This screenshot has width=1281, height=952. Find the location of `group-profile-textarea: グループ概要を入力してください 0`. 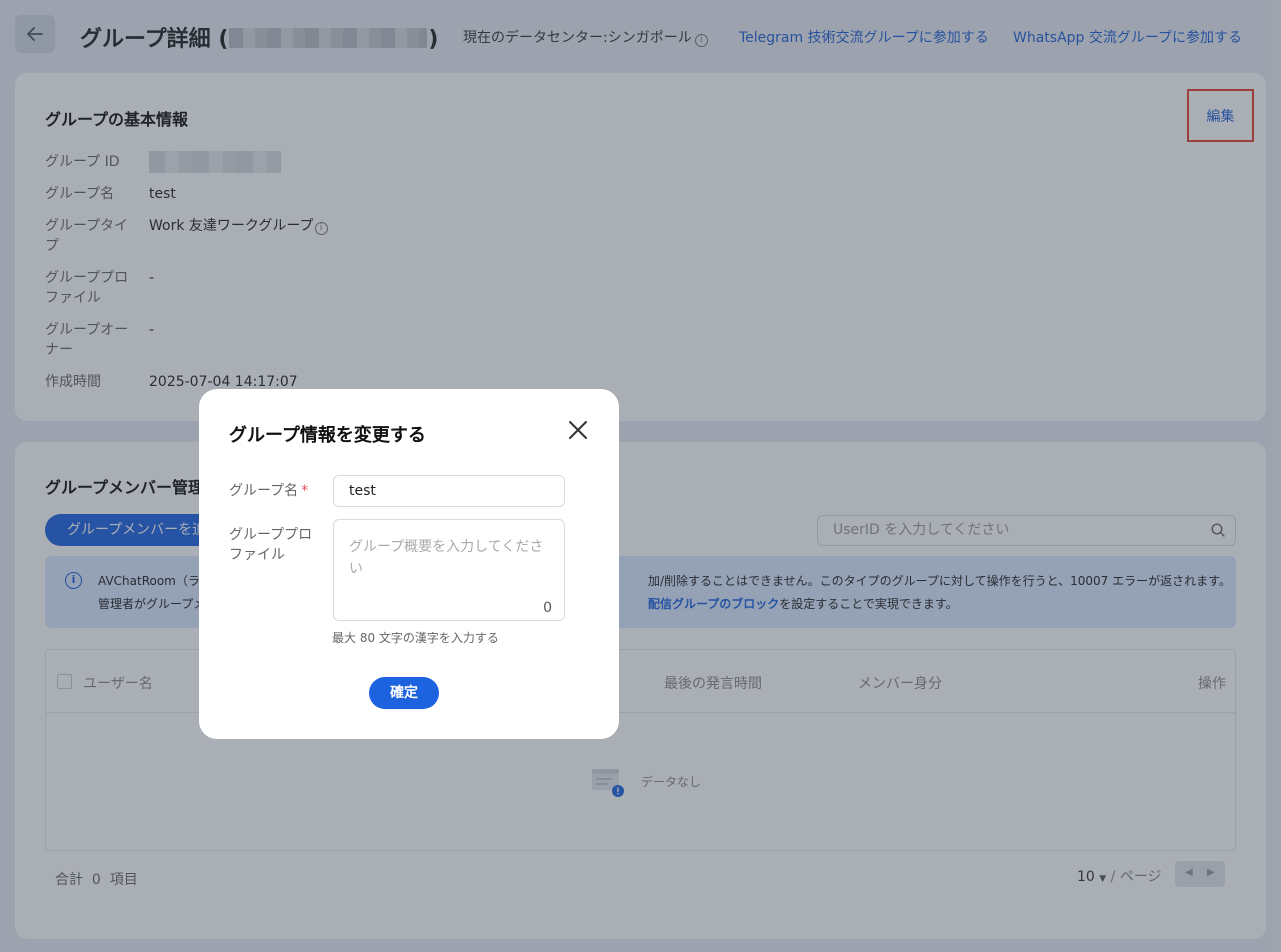

group-profile-textarea: グループ概要を入力してください 0 is located at coordinates (449, 570).